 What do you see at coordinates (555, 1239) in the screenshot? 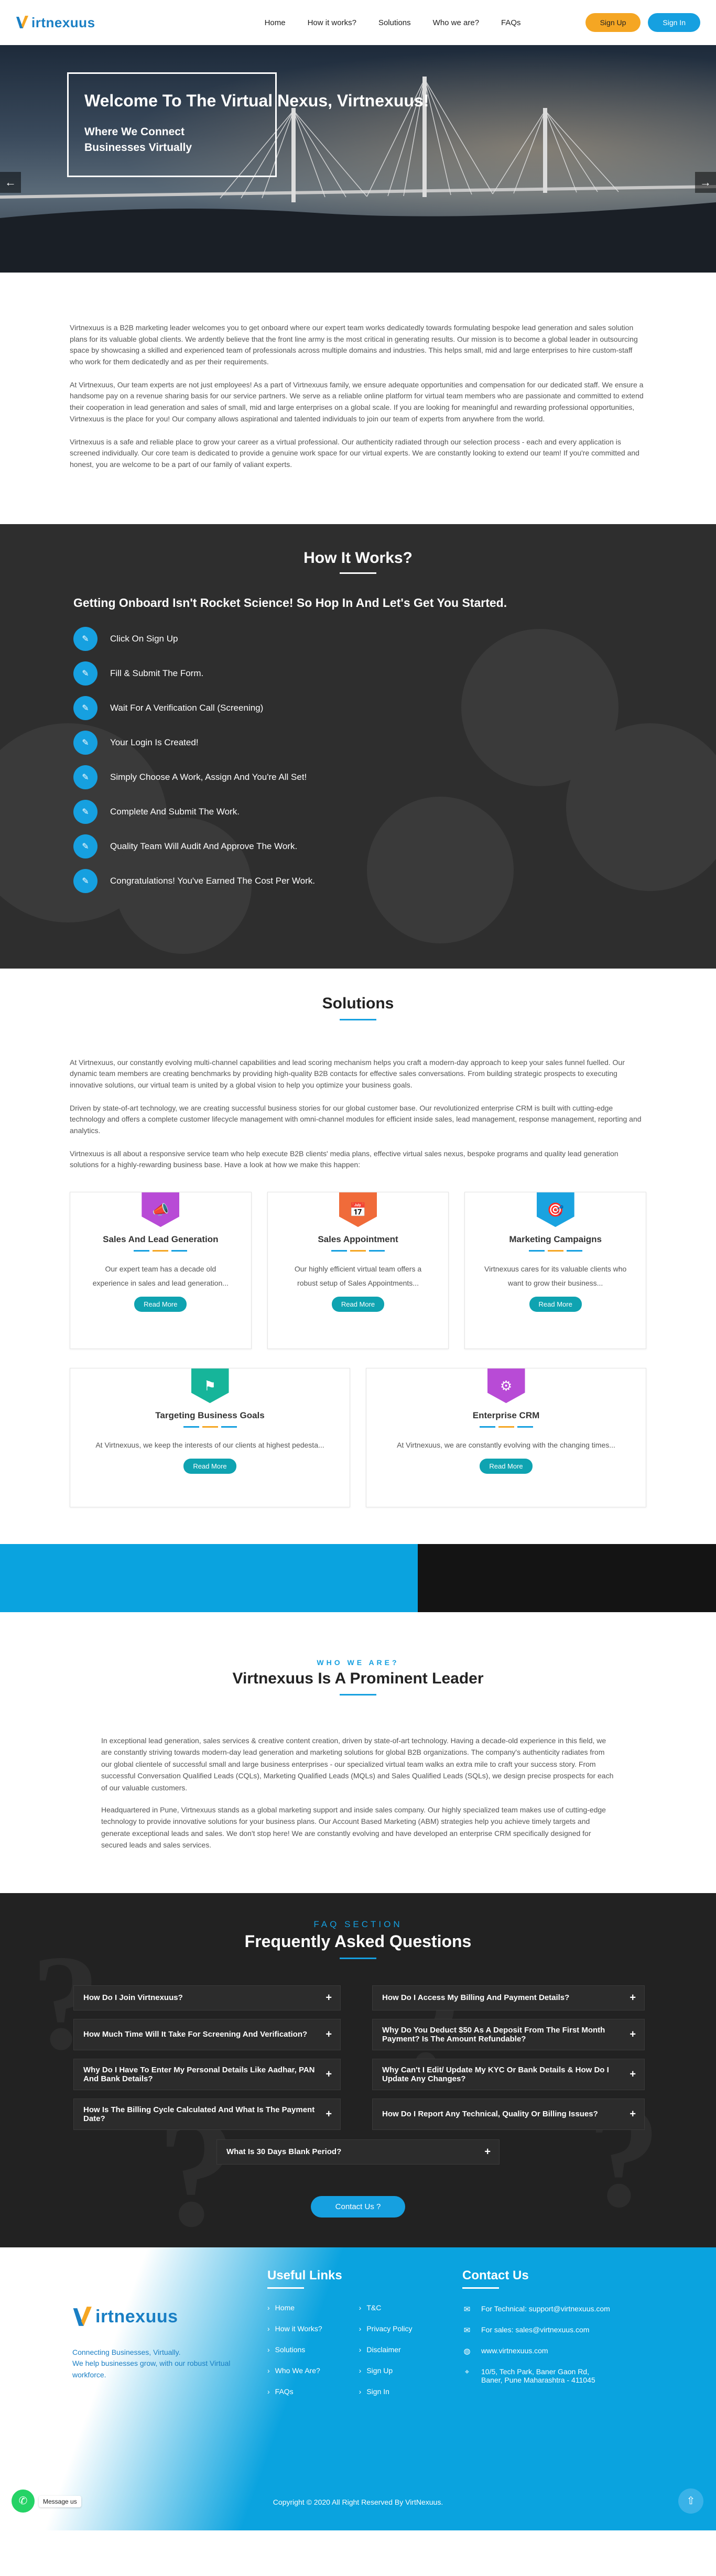
I see `card-title: Marketing Campaigns` at bounding box center [555, 1239].